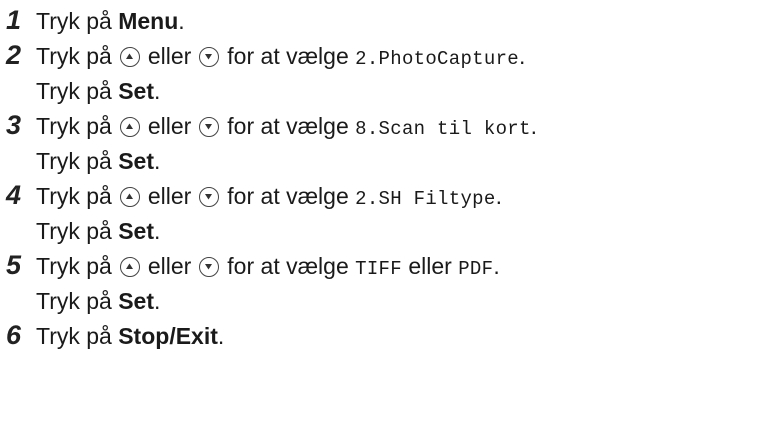 The image size is (759, 425). Describe the element at coordinates (14, 20) in the screenshot. I see `step-number: 1` at that location.